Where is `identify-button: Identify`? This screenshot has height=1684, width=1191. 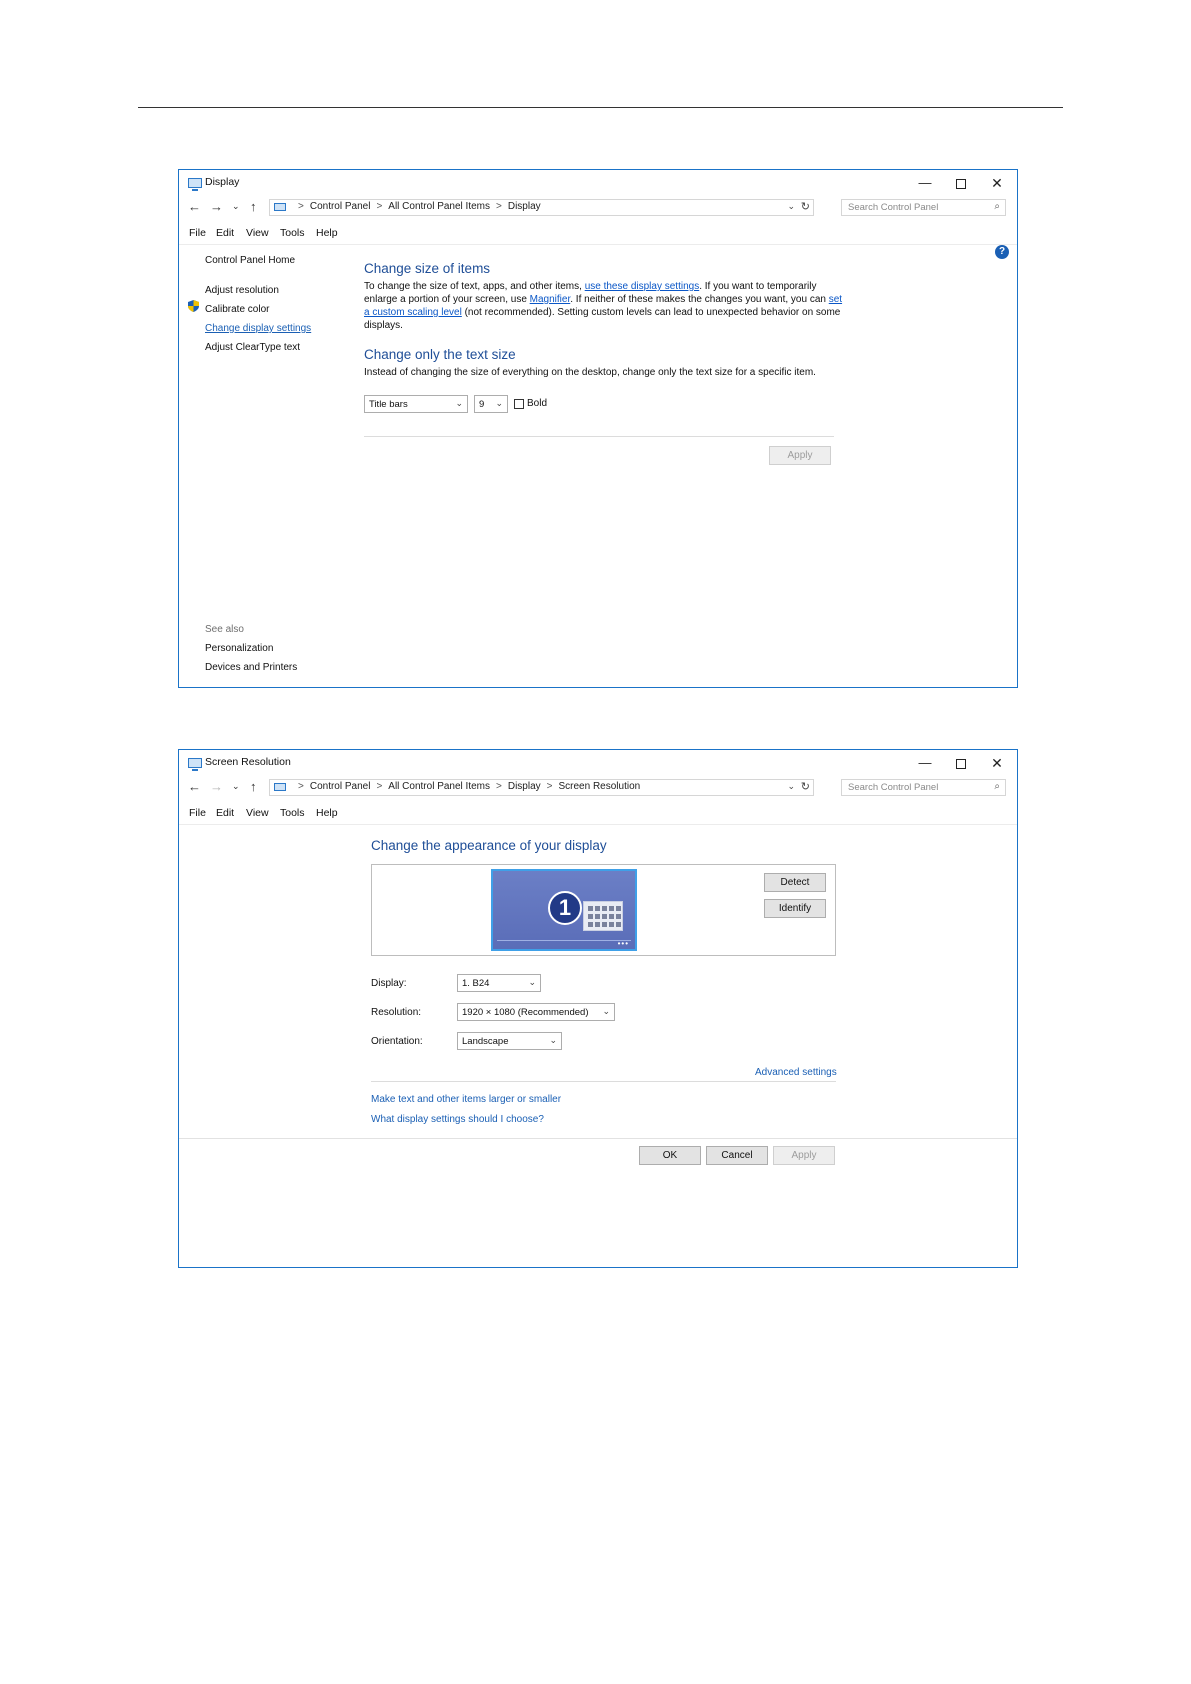 identify-button: Identify is located at coordinates (795, 908).